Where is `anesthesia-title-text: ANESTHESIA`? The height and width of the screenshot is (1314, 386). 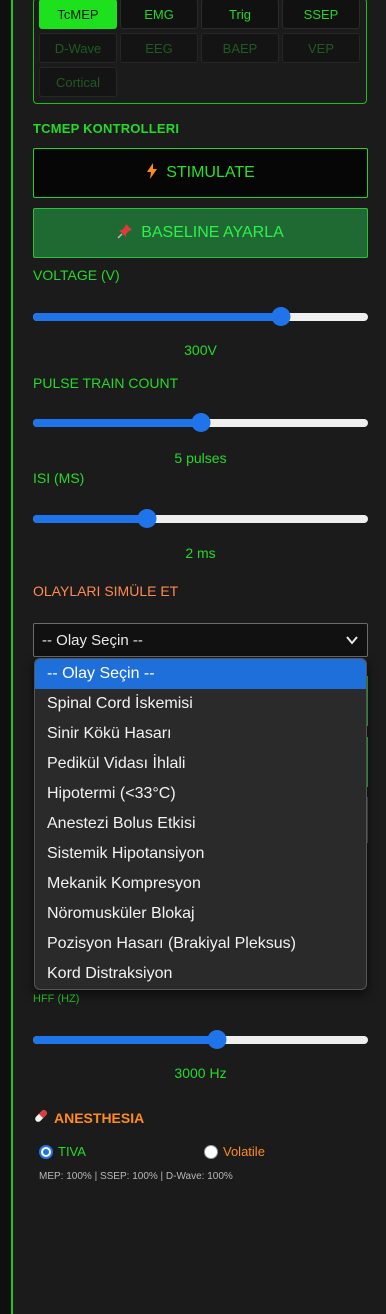
anesthesia-title-text: ANESTHESIA is located at coordinates (99, 1117).